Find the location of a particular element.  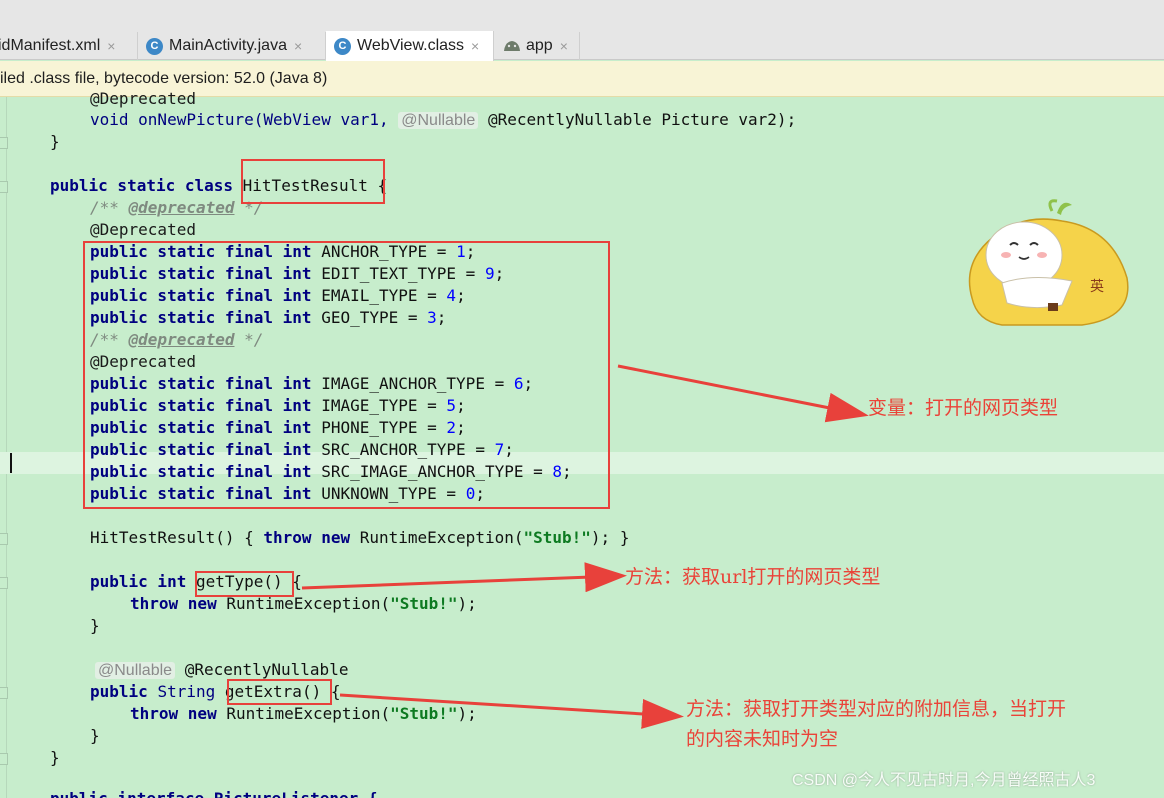

watermark: CSDN @今人不见古时月,今月曾经照古人3 is located at coordinates (944, 780).